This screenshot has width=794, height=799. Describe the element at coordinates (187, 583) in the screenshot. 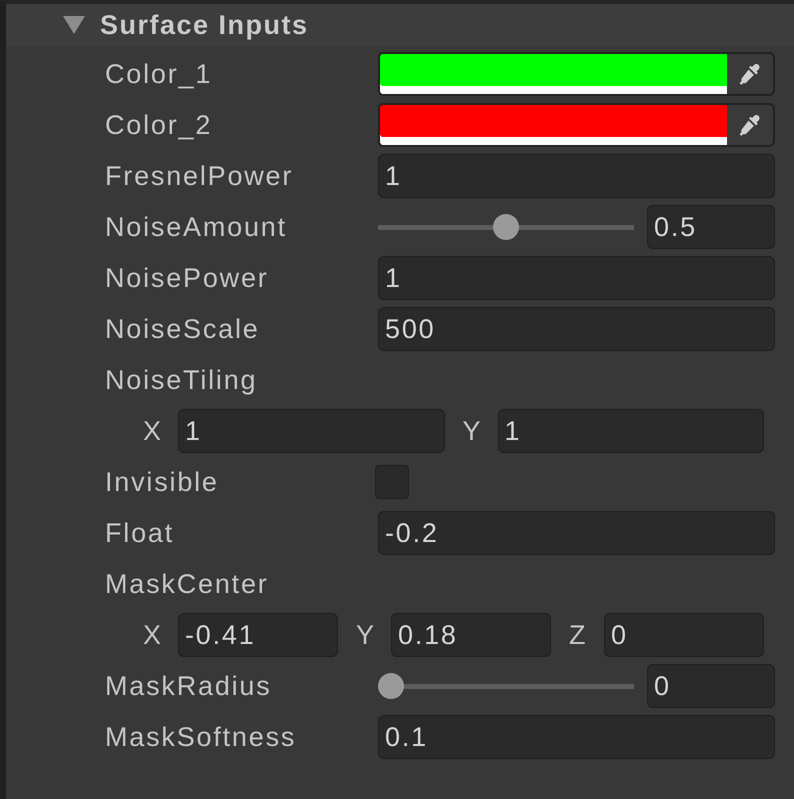

I see `property-label: MaskCenter` at that location.